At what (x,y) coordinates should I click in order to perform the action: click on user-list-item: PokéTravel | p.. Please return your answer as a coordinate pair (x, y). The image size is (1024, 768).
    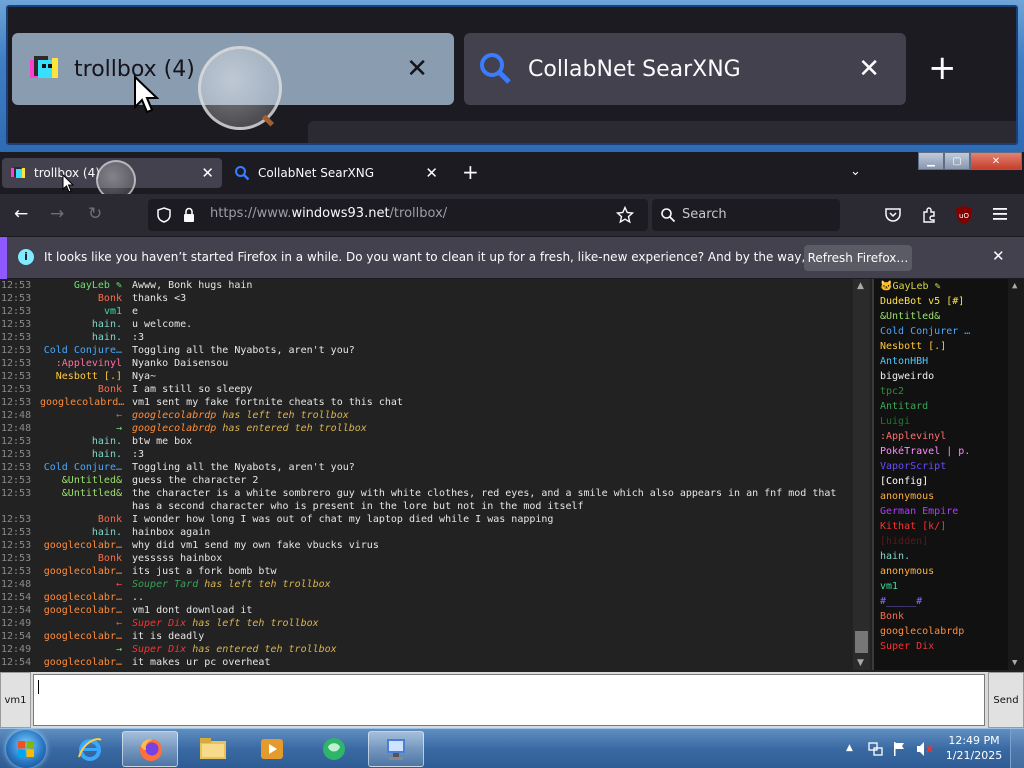
    Looking at the image, I should click on (949, 451).